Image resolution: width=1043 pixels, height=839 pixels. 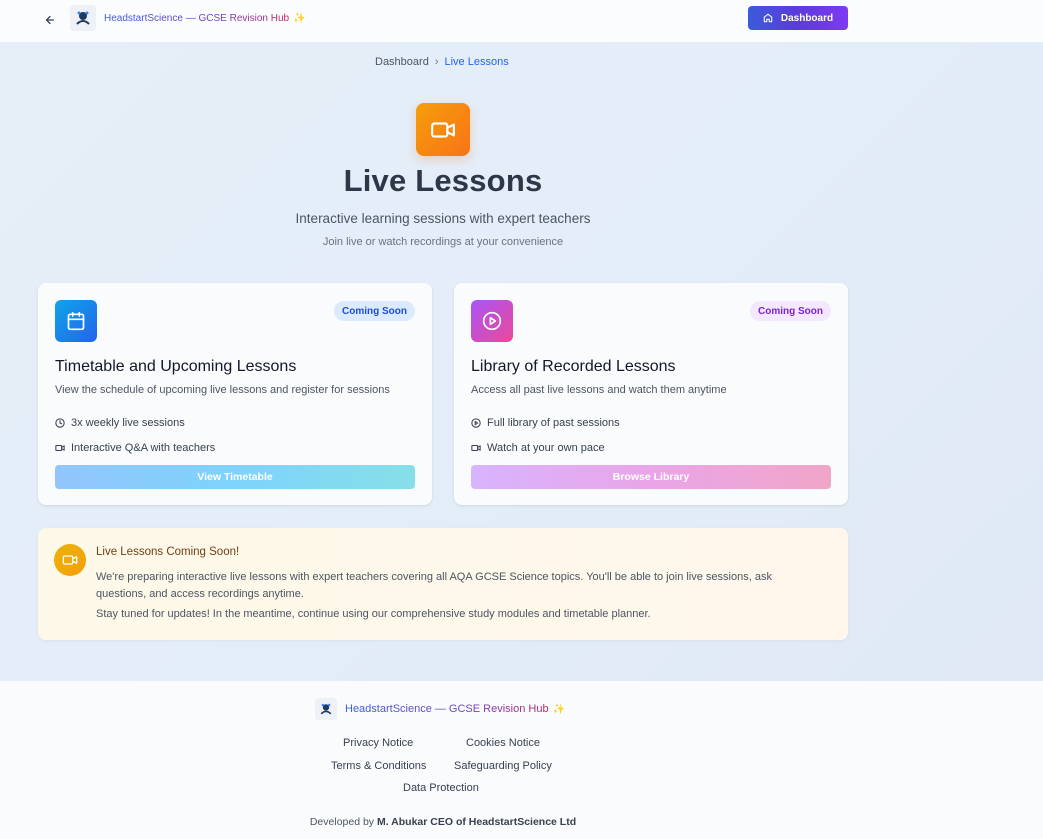 What do you see at coordinates (476, 822) in the screenshot?
I see `developer-name: M. Abukar CEO of HeadstartScience Ltd` at bounding box center [476, 822].